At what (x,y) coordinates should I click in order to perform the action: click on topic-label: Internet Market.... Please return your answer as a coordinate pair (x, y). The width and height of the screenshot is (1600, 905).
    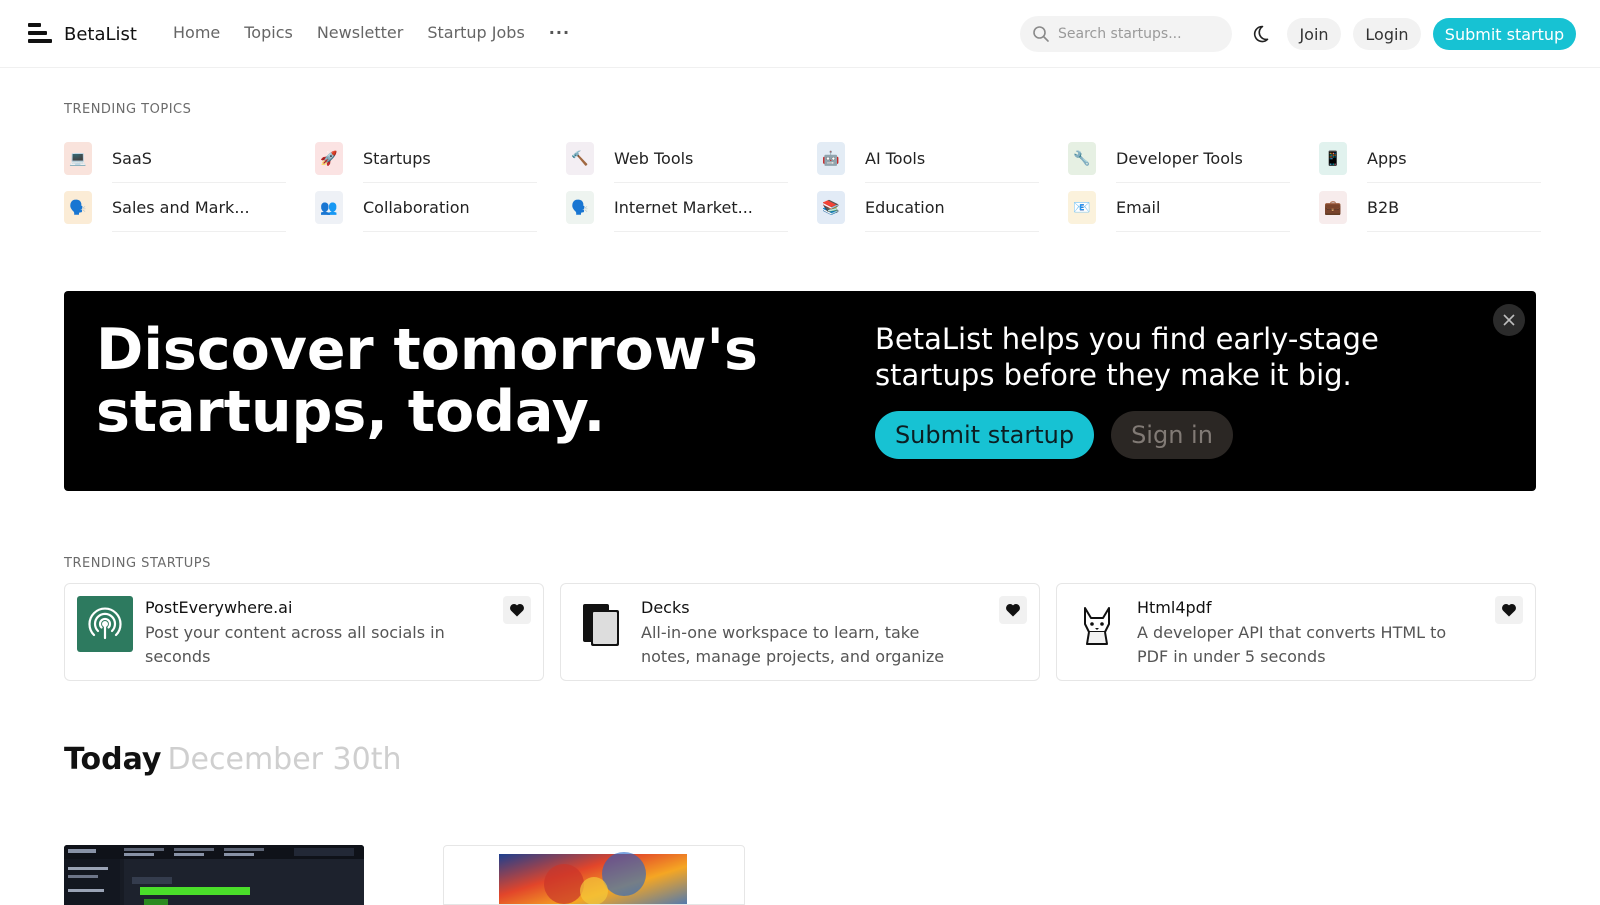
    Looking at the image, I should click on (701, 207).